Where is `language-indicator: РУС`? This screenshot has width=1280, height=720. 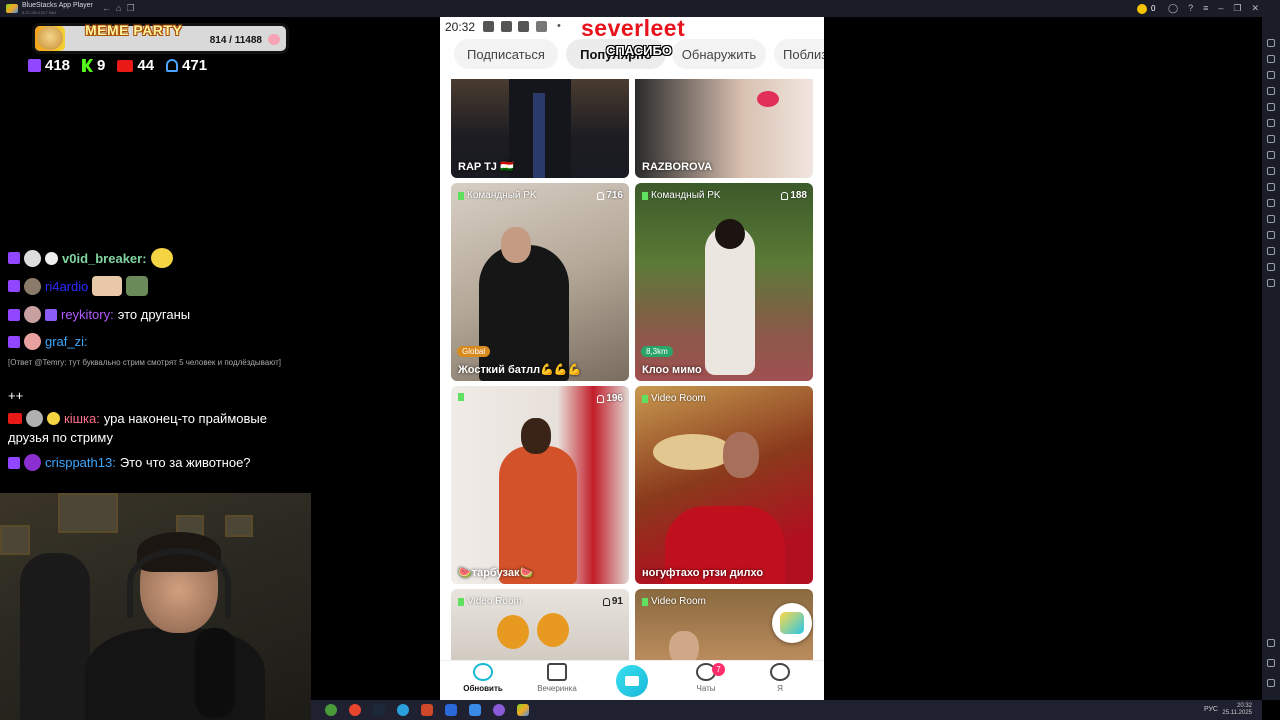
language-indicator: РУС is located at coordinates (1211, 709).